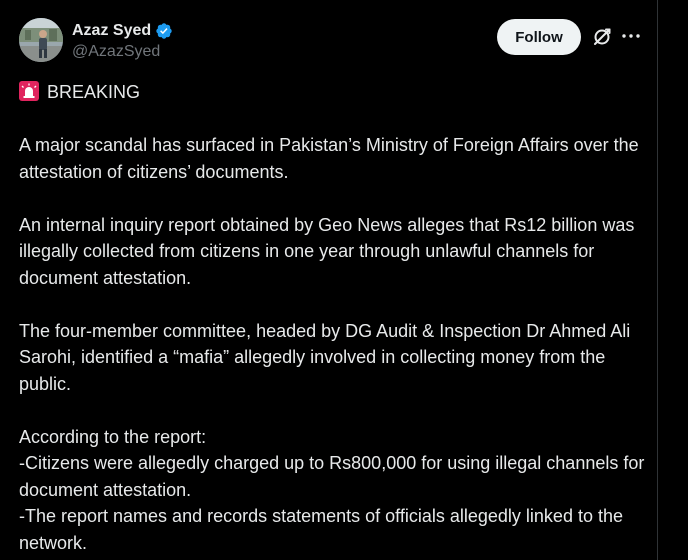  I want to click on avatar, so click(41, 40).